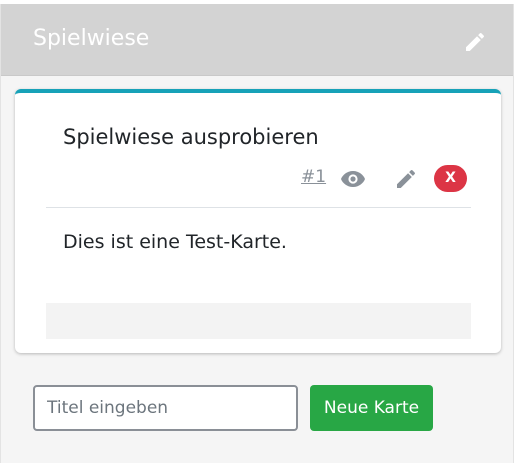 This screenshot has height=463, width=532. Describe the element at coordinates (406, 179) in the screenshot. I see `pencil-icon` at that location.